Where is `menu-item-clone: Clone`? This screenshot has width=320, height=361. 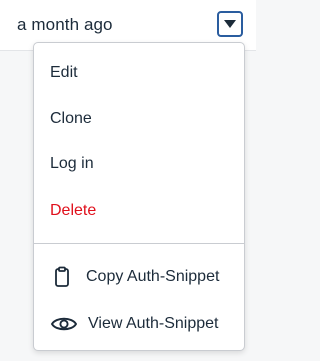 menu-item-clone: Clone is located at coordinates (139, 119).